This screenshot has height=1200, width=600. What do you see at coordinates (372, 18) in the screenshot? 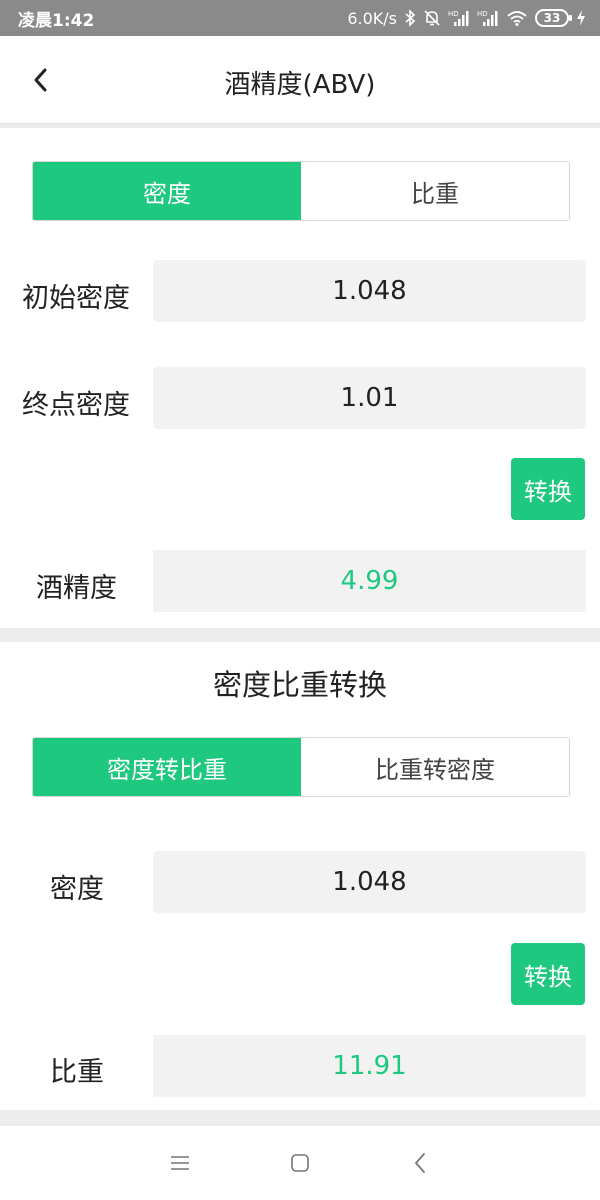
I see `network-speed: 6.0K/s` at bounding box center [372, 18].